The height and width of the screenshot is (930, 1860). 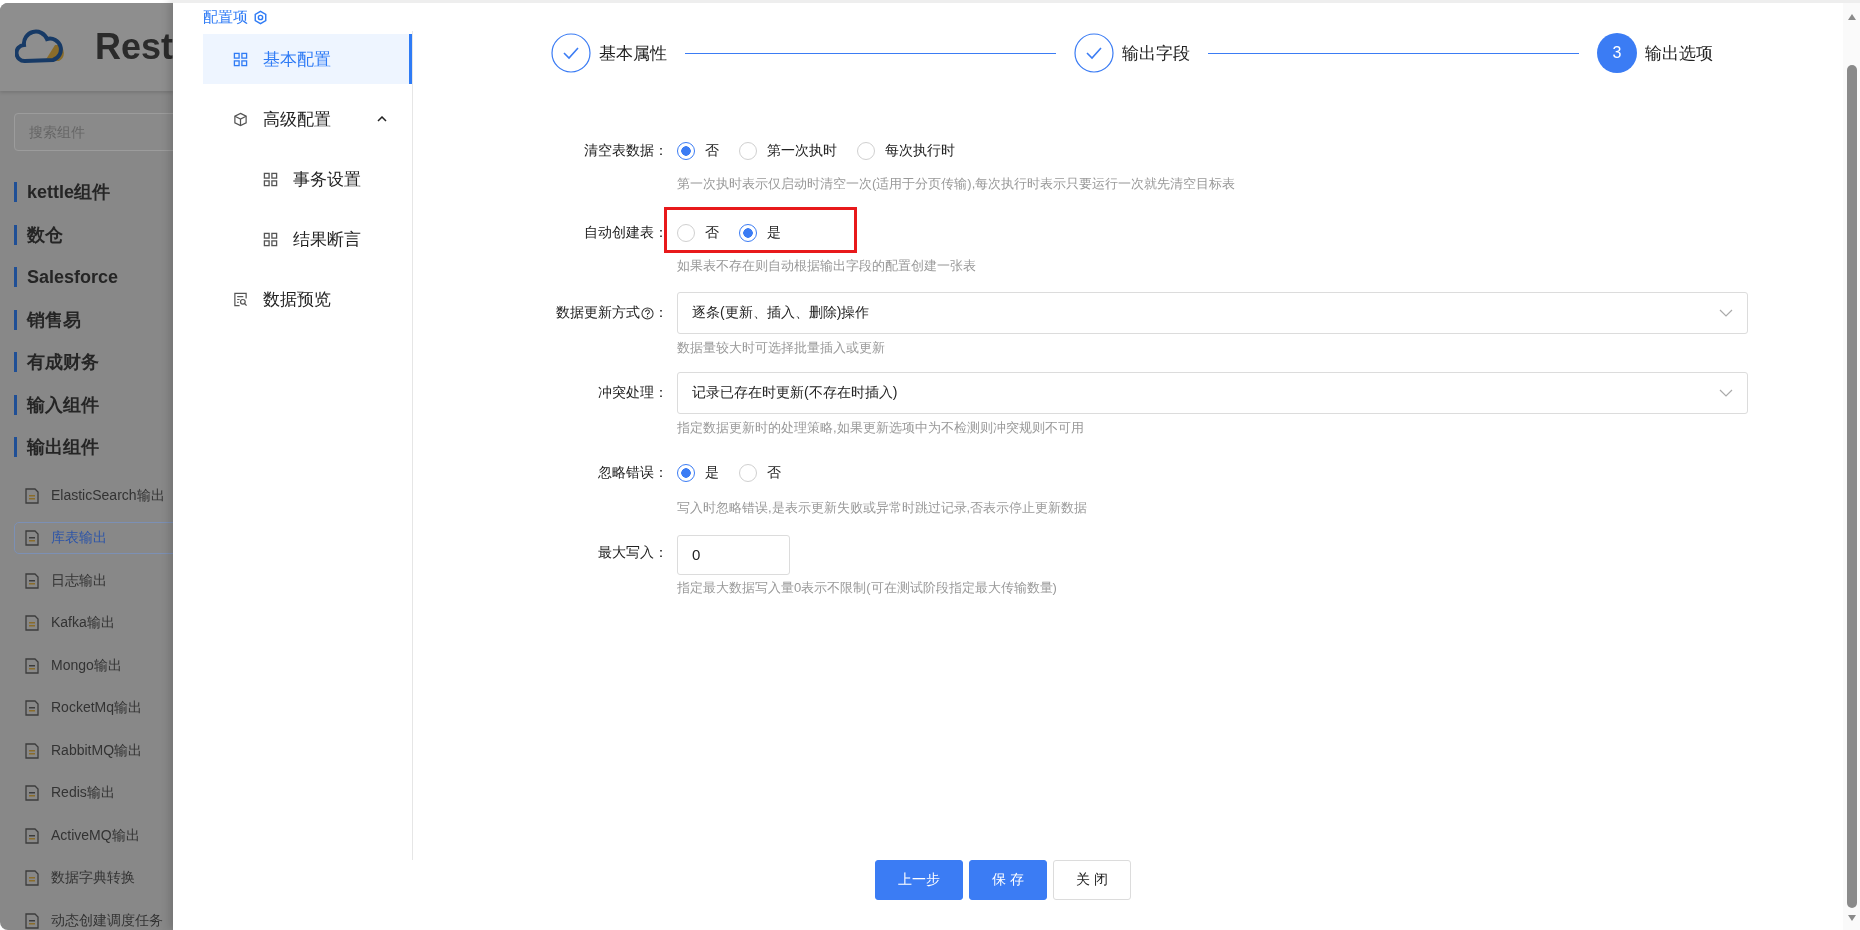 What do you see at coordinates (307, 59) in the screenshot?
I see `nav-item: 基本配置` at bounding box center [307, 59].